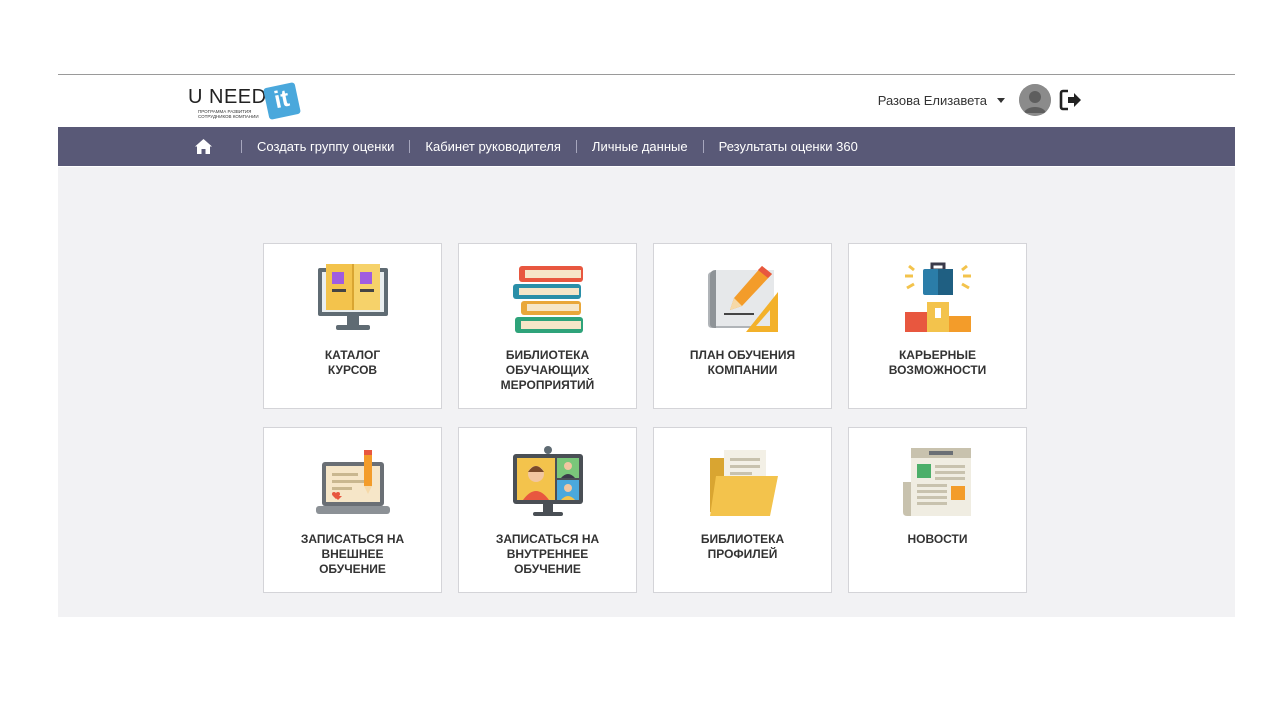 Image resolution: width=1280 pixels, height=720 pixels. Describe the element at coordinates (548, 299) in the screenshot. I see `books-stack-icon` at that location.